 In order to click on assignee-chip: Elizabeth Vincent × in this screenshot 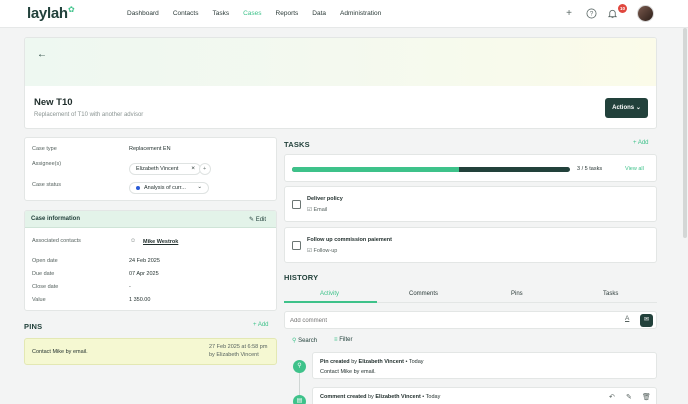, I will do `click(165, 169)`.